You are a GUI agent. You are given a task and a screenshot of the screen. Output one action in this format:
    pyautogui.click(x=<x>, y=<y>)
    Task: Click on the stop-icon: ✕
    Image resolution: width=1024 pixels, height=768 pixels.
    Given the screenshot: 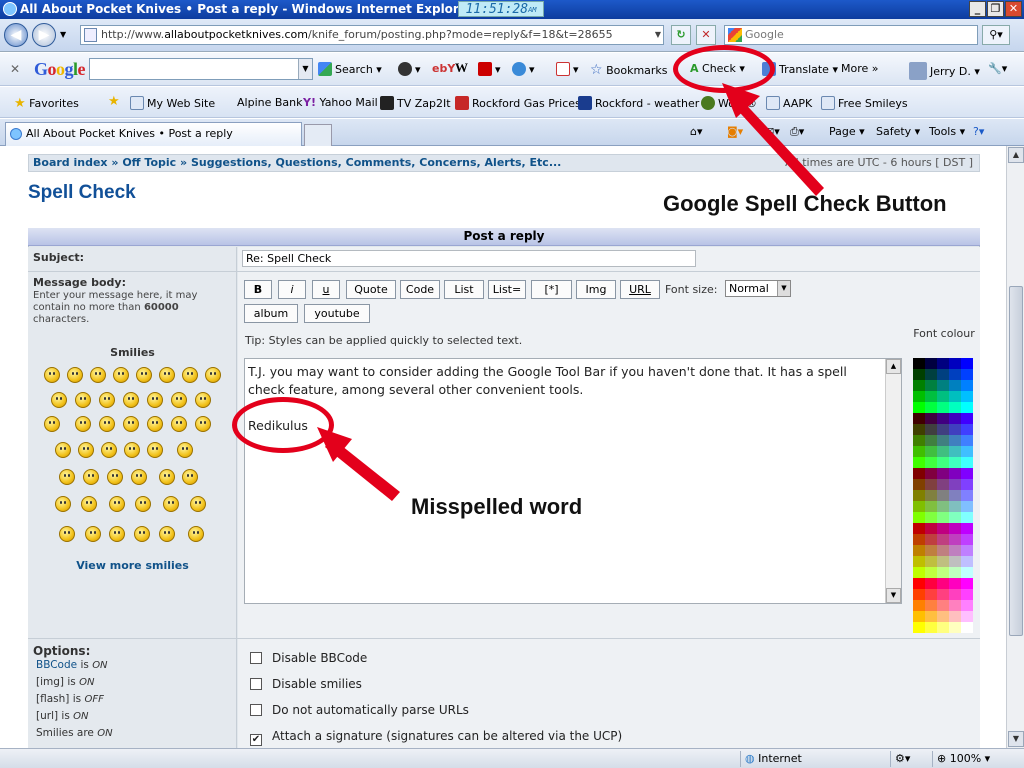 What is the action you would take?
    pyautogui.click(x=706, y=35)
    